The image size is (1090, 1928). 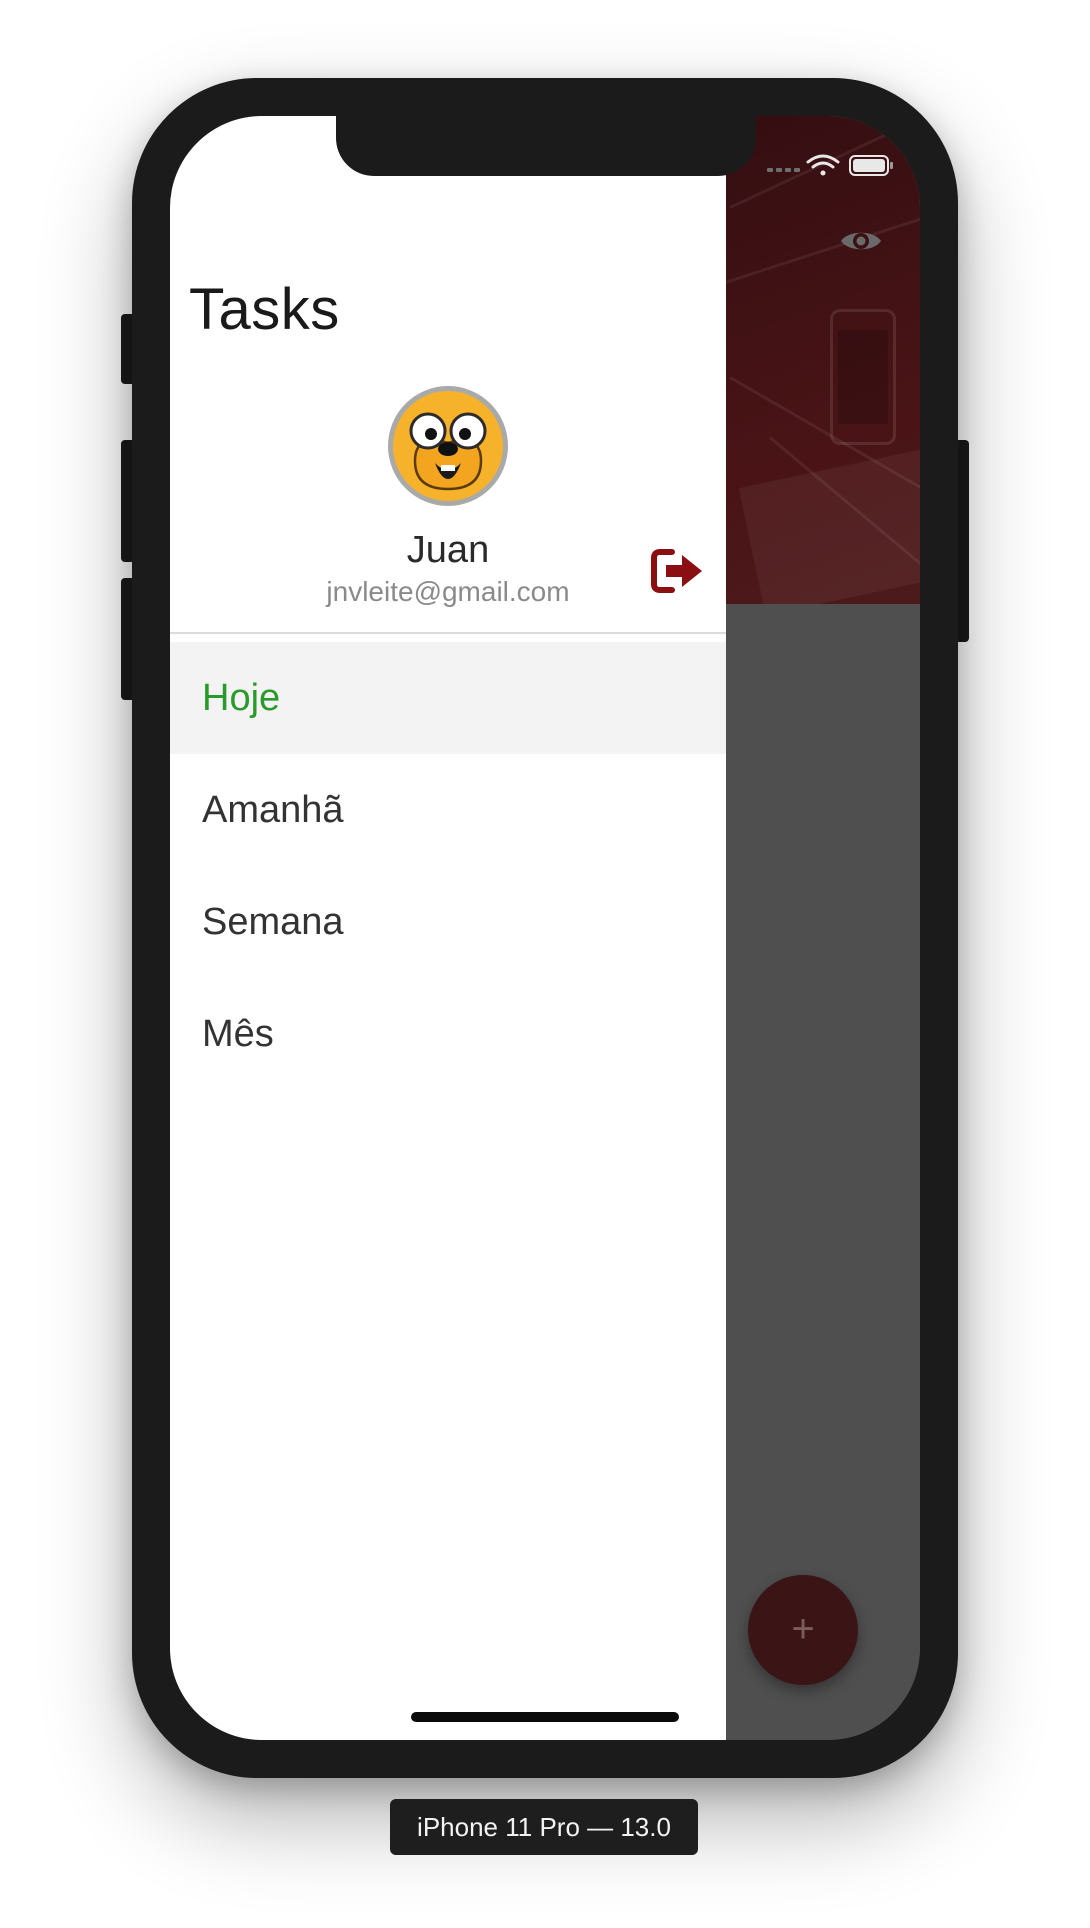 I want to click on avatar-image, so click(x=448, y=446).